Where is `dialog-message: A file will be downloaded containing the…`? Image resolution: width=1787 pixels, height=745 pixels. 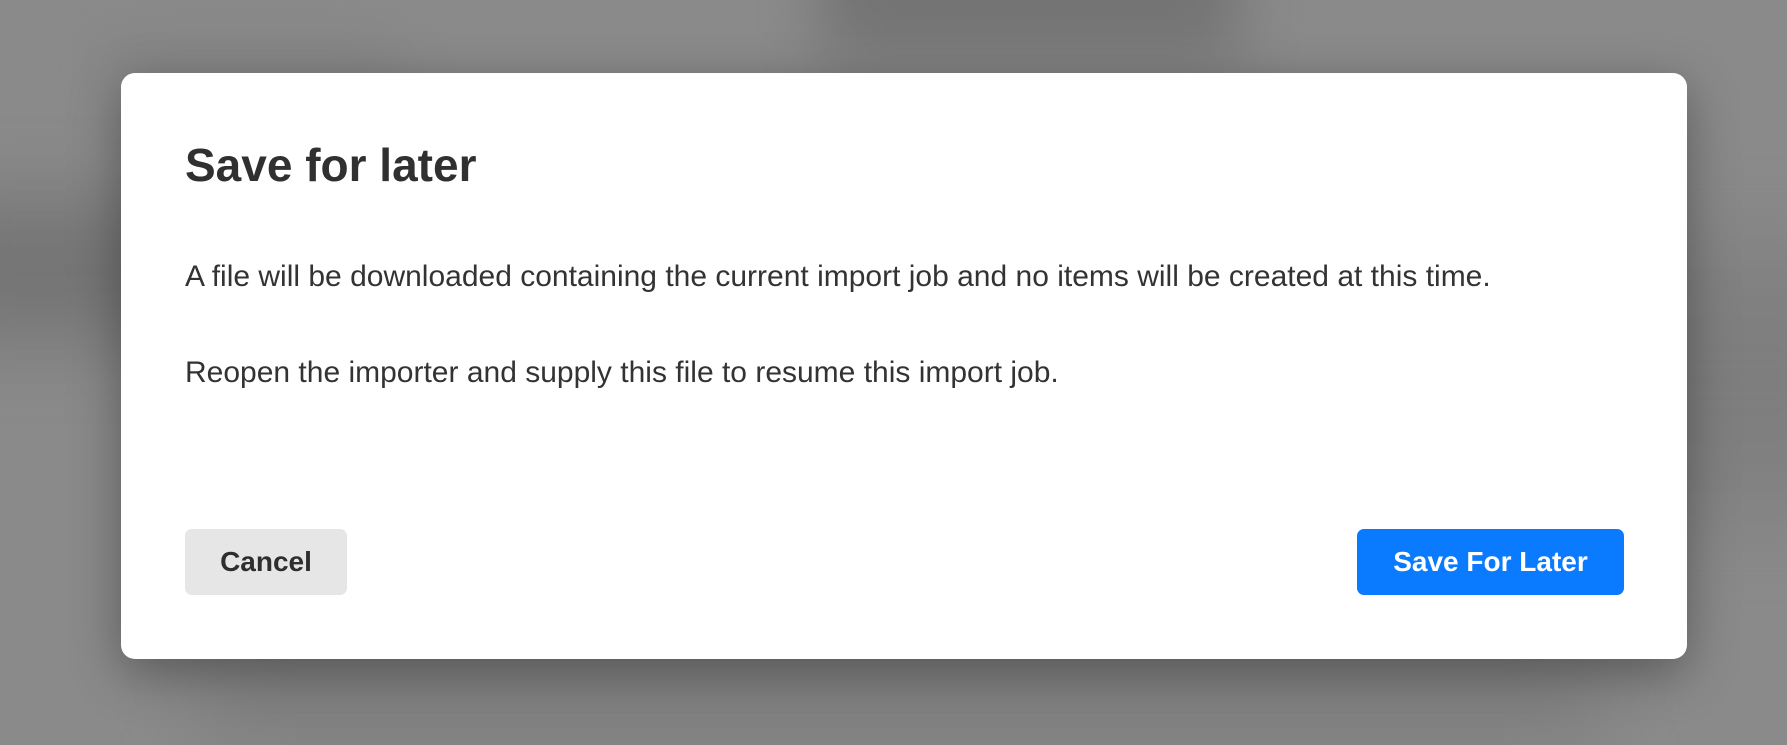 dialog-message: A file will be downloaded containing the… is located at coordinates (838, 276).